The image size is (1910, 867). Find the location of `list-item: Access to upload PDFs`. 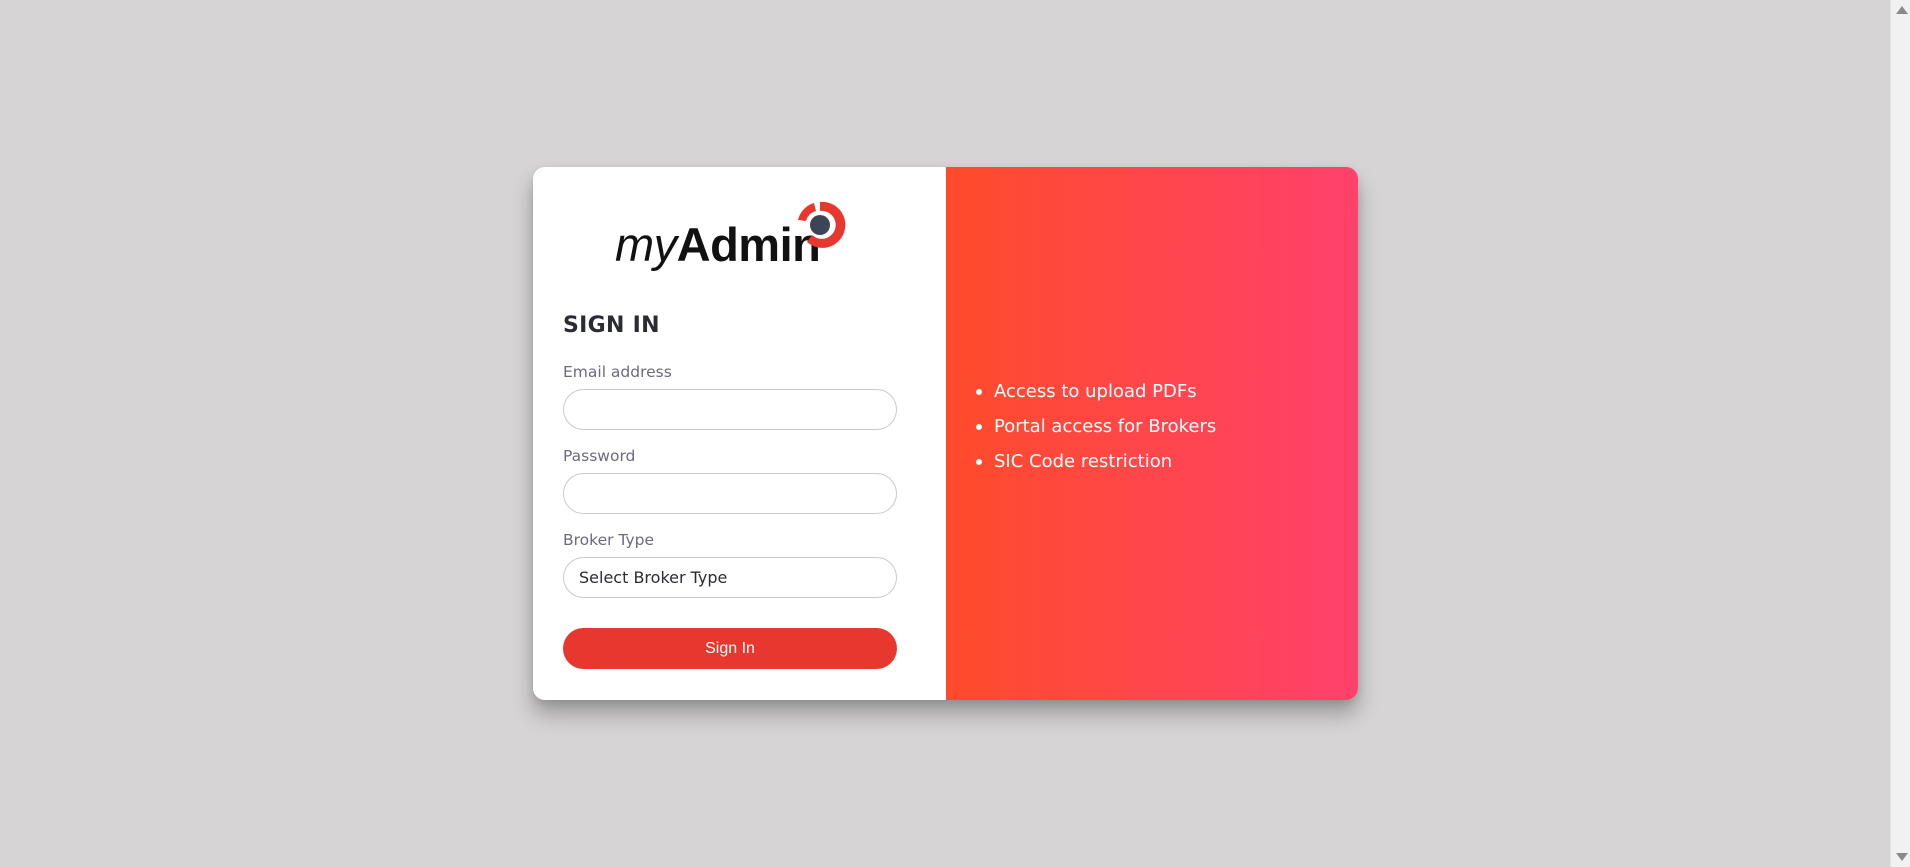

list-item: Access to upload PDFs is located at coordinates (1096, 391).